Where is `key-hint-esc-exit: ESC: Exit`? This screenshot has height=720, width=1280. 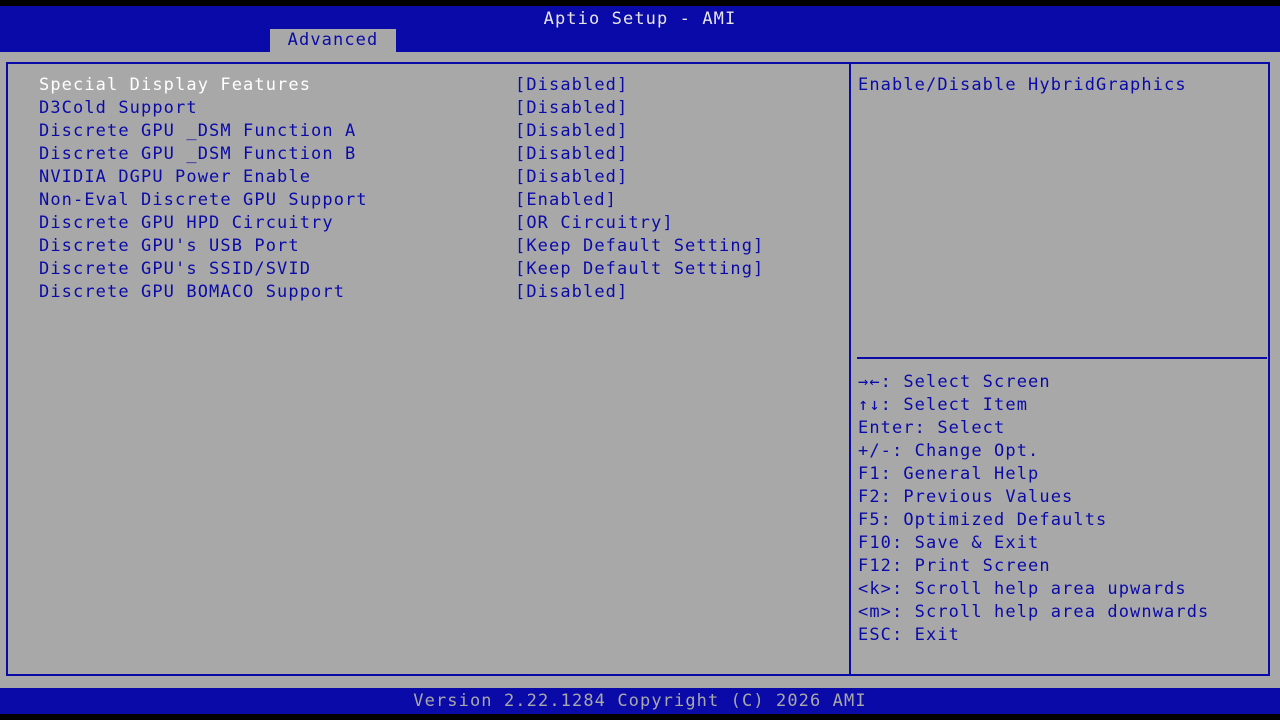 key-hint-esc-exit: ESC: Exit is located at coordinates (909, 635).